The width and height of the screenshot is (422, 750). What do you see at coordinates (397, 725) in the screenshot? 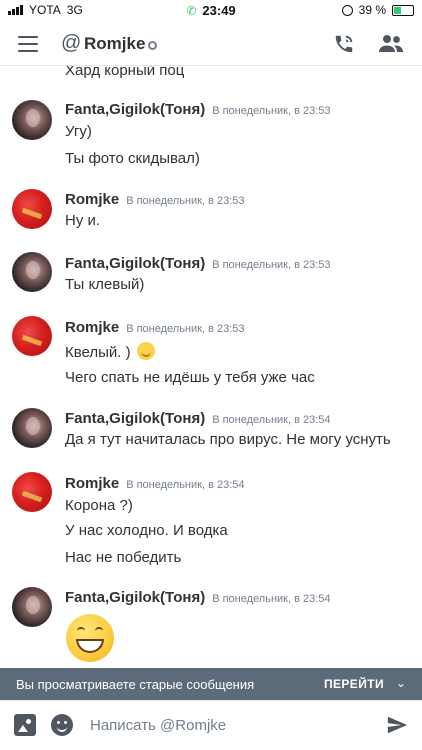
I see `send-icon` at bounding box center [397, 725].